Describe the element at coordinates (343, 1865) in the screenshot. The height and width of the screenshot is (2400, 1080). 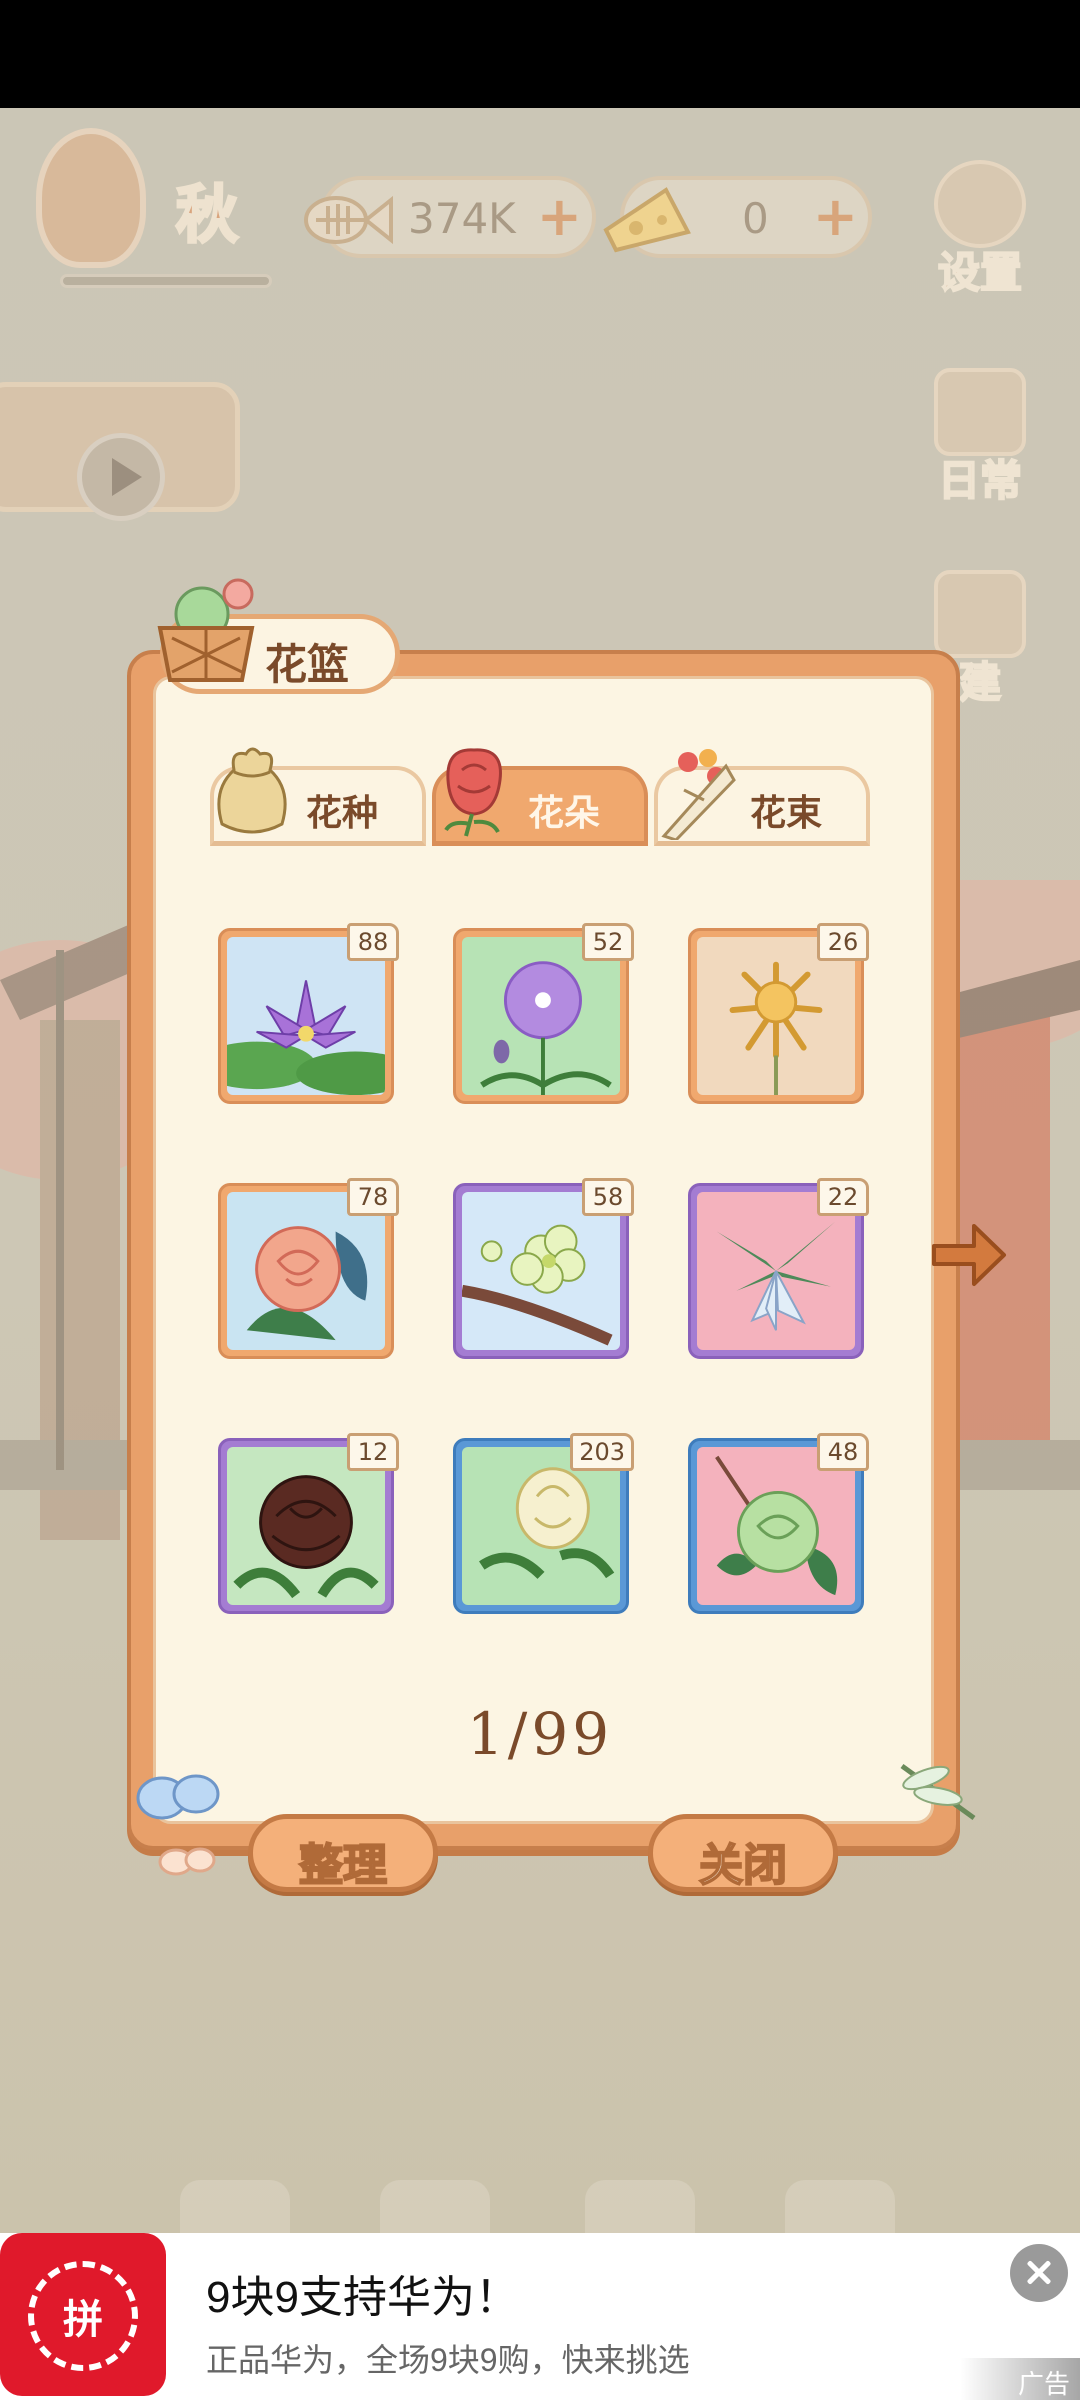
I see `sort-button-label: 整理` at that location.